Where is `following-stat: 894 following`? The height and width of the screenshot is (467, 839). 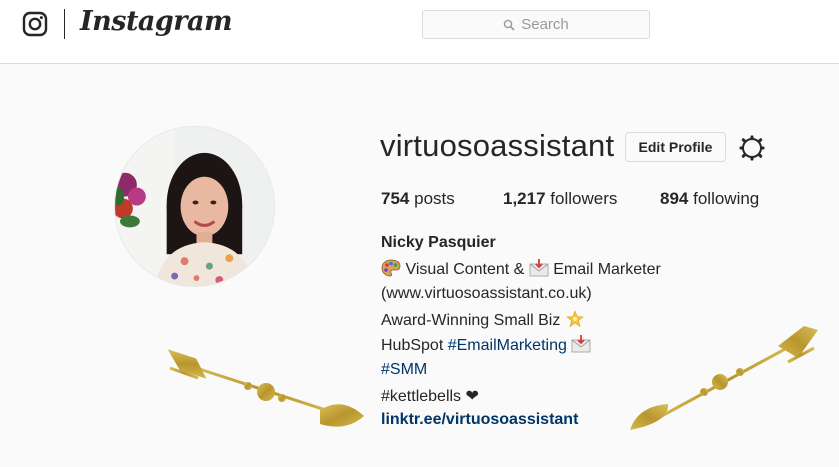 following-stat: 894 following is located at coordinates (709, 199).